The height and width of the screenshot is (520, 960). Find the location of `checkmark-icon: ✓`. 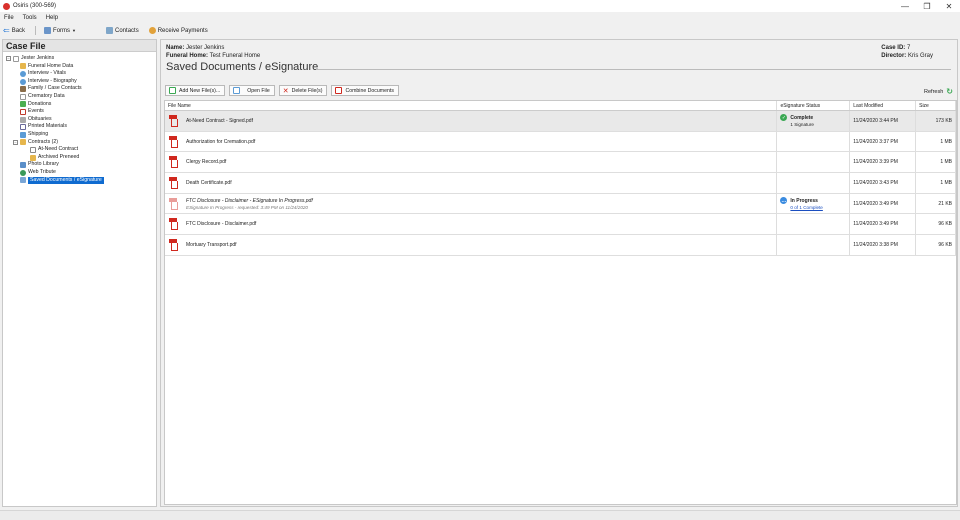

checkmark-icon: ✓ is located at coordinates (784, 118).